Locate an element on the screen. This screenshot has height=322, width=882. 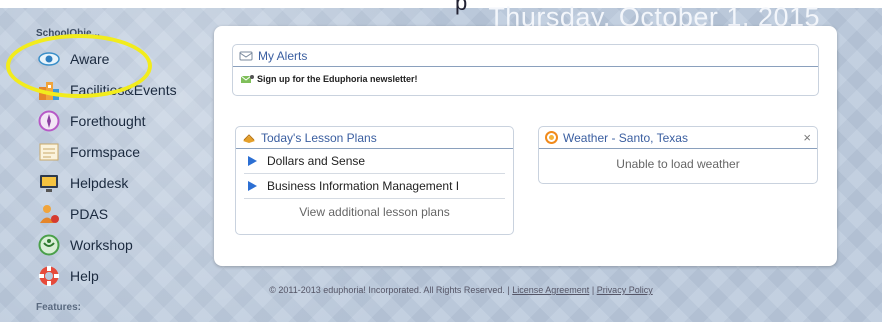
features-label: Features: is located at coordinates (59, 307).